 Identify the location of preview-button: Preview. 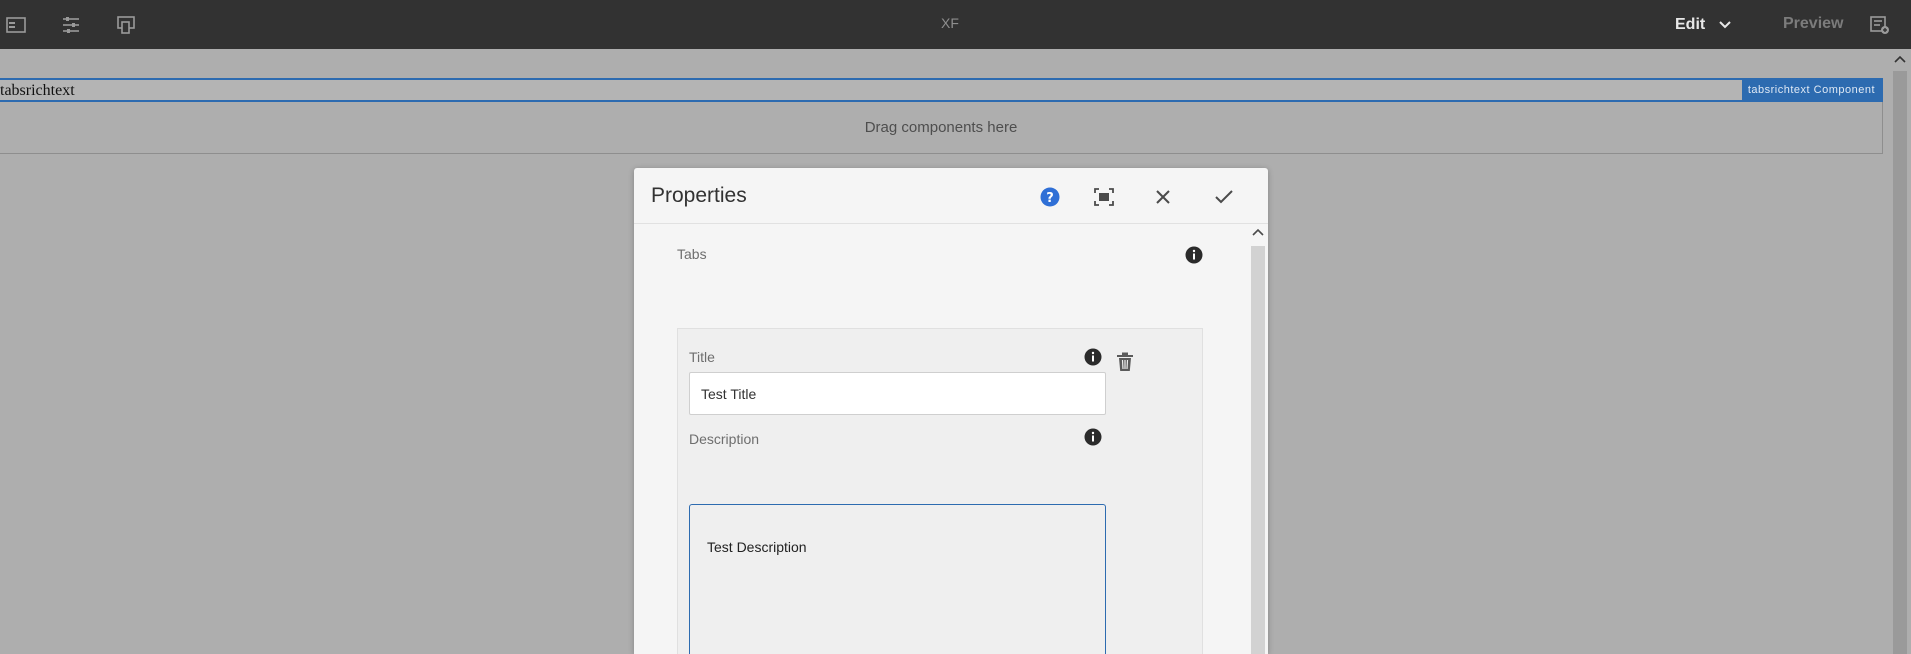
(1813, 24).